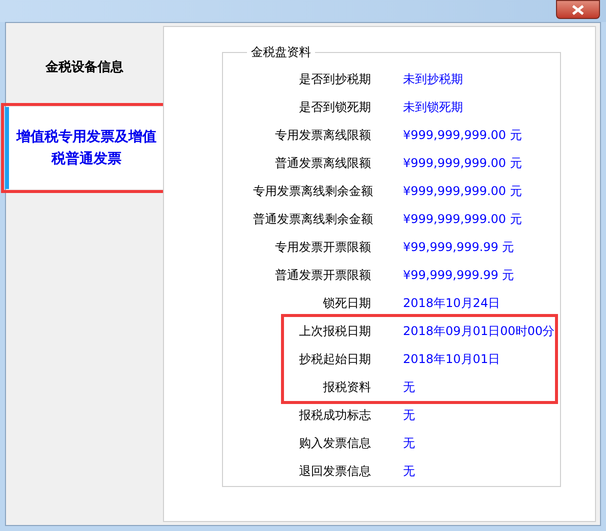 This screenshot has height=531, width=606. I want to click on field-value: 2018年10月24日, so click(451, 303).